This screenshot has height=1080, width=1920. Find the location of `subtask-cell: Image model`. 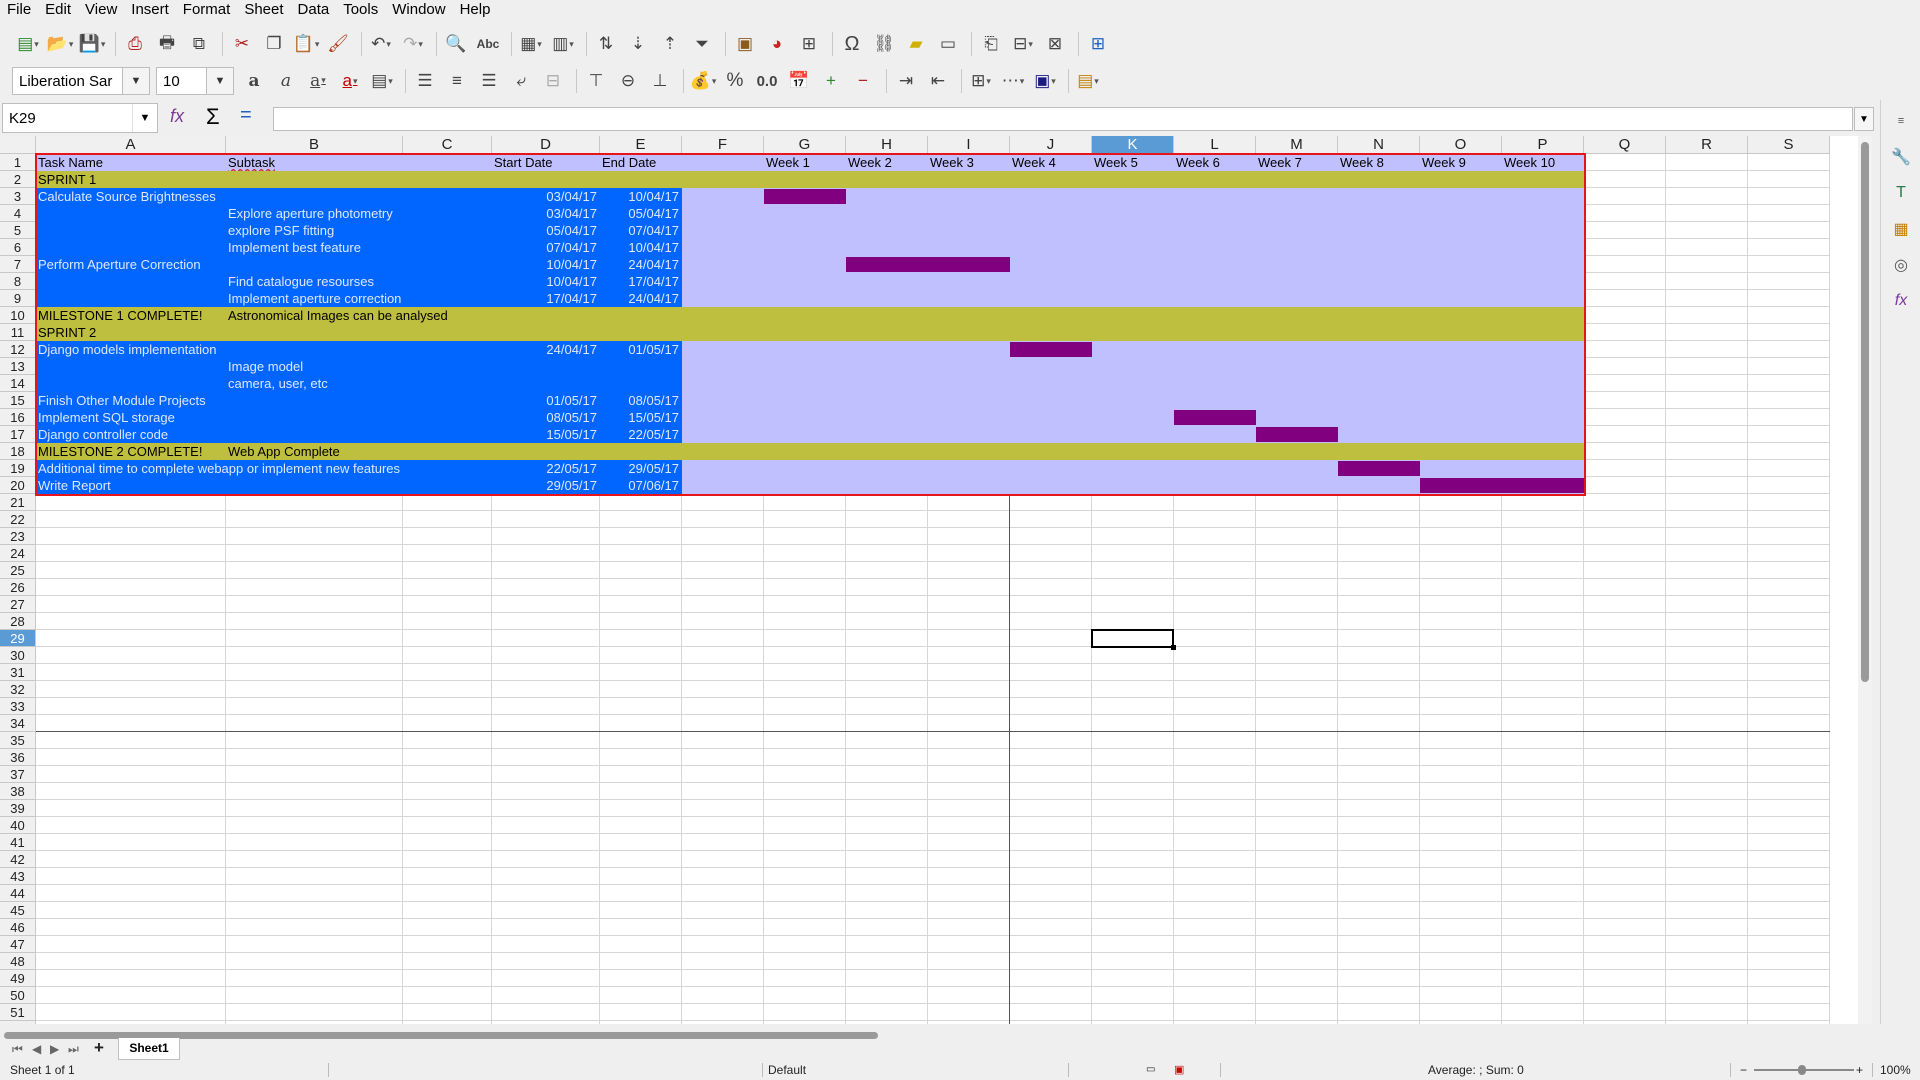

subtask-cell: Image model is located at coordinates (265, 366).